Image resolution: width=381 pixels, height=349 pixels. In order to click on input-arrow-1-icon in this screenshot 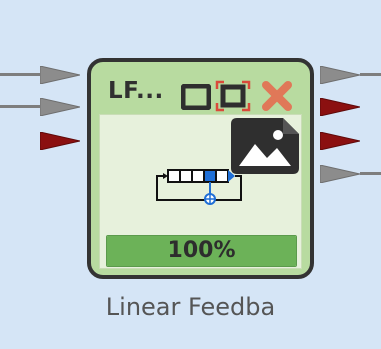, I will do `click(60, 75)`.